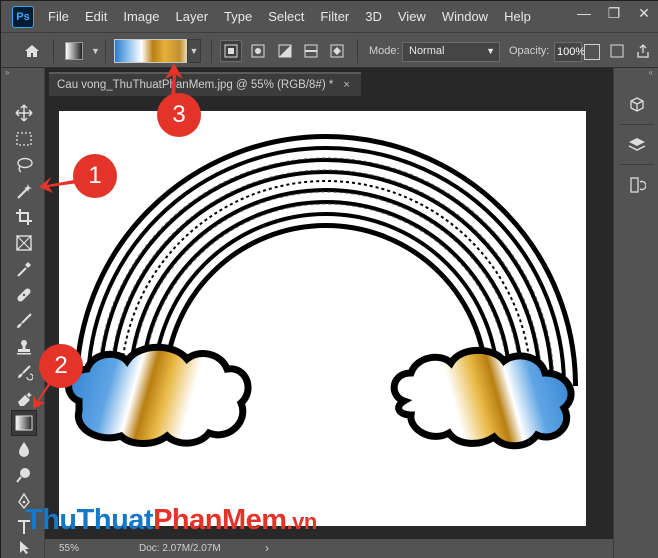 The image size is (658, 558). I want to click on menu-select: Select, so click(286, 16).